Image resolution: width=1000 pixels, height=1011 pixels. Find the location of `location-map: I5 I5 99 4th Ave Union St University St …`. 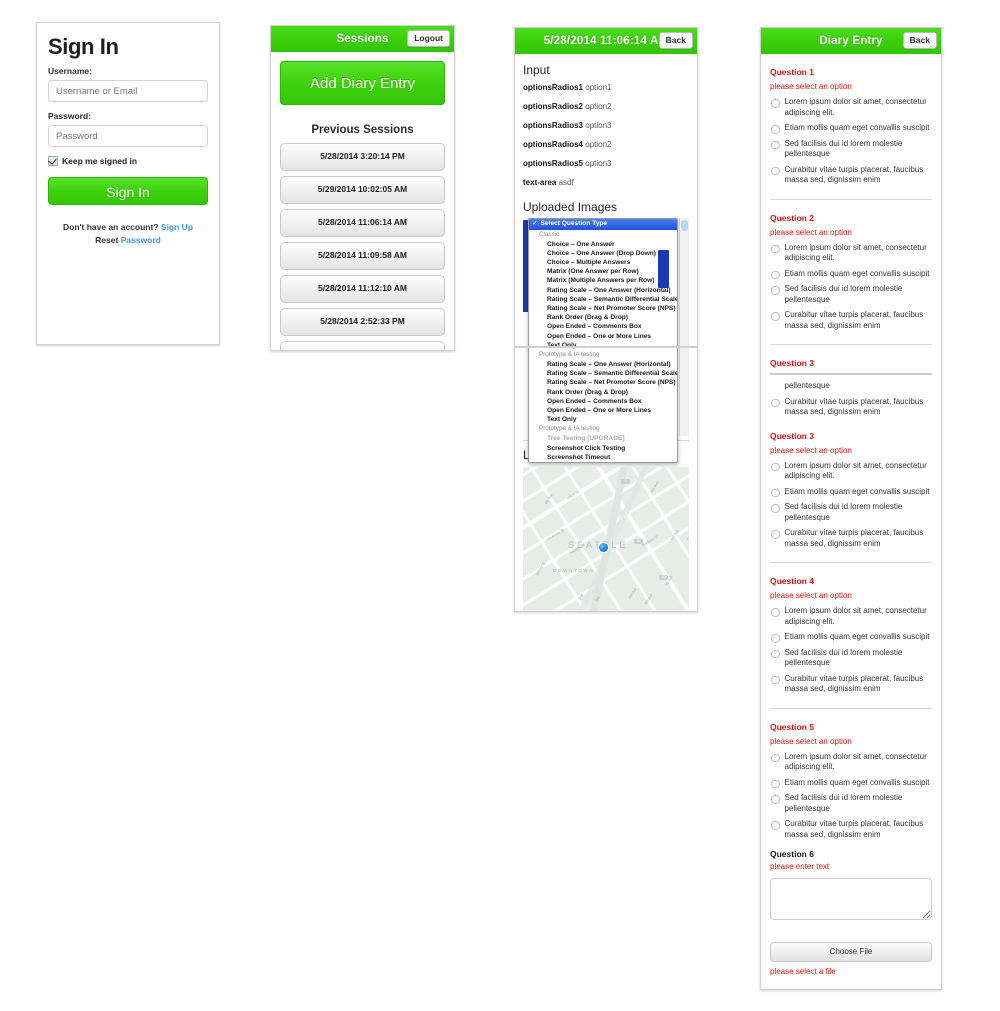

location-map: I5 I5 99 4th Ave Union St University St … is located at coordinates (606, 539).